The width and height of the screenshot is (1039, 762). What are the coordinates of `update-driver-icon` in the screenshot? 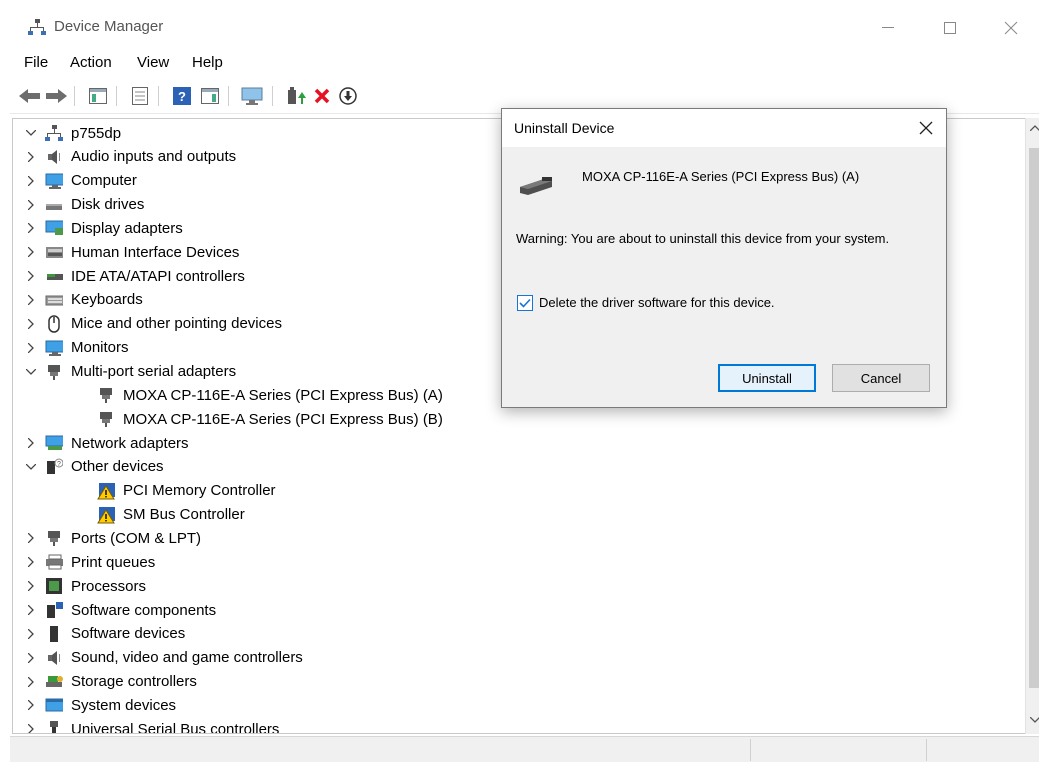 It's located at (296, 96).